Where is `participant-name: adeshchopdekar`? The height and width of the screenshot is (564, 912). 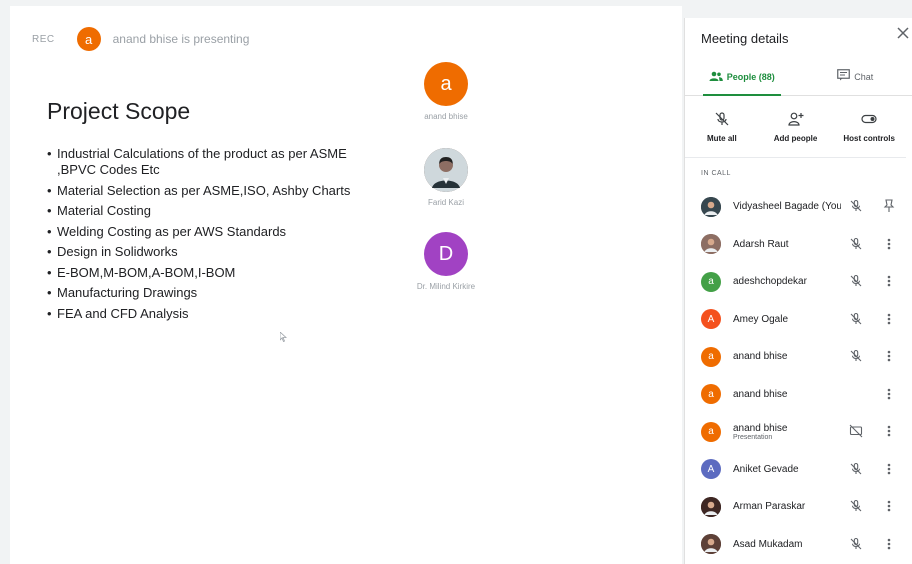
participant-name: adeshchopdekar is located at coordinates (770, 282).